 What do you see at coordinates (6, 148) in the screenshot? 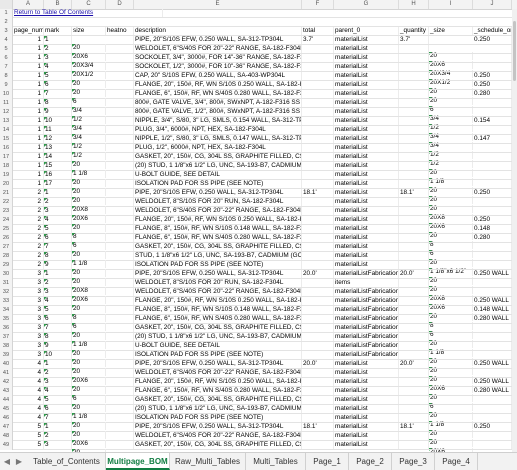
I see `row-number: 16` at bounding box center [6, 148].